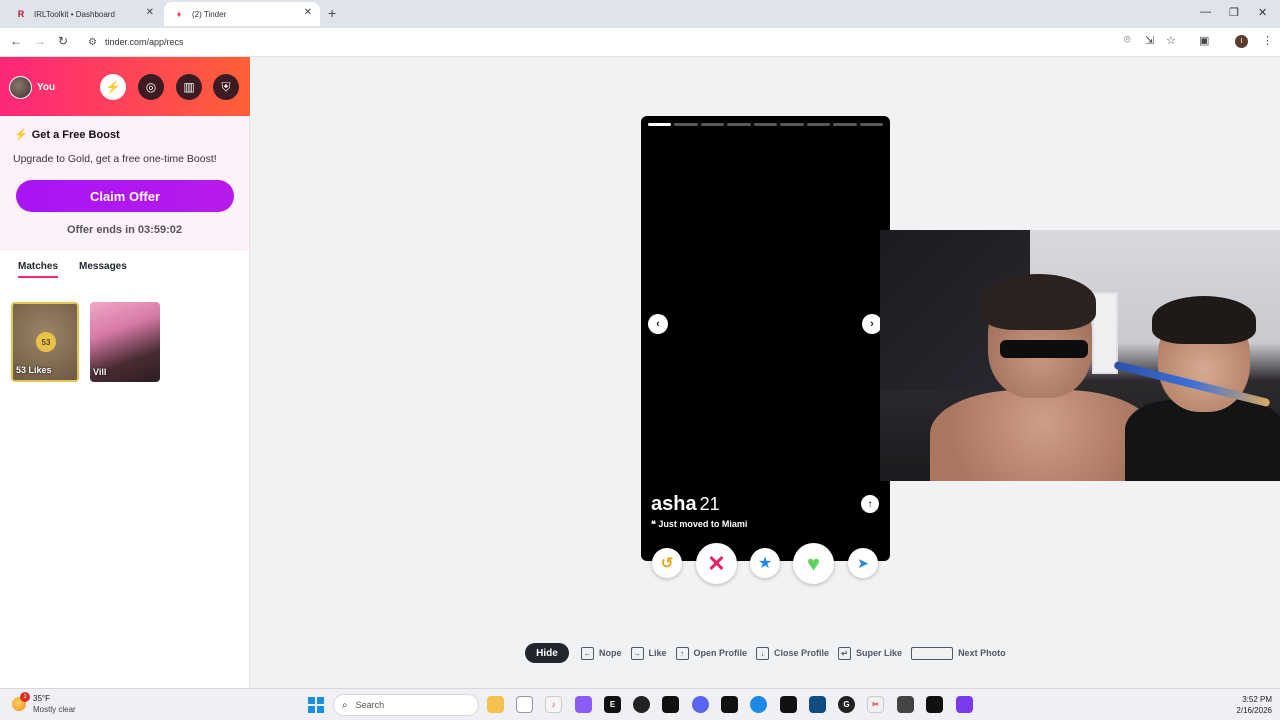 The height and width of the screenshot is (720, 1280). I want to click on boost-icon: ⚡, so click(113, 87).